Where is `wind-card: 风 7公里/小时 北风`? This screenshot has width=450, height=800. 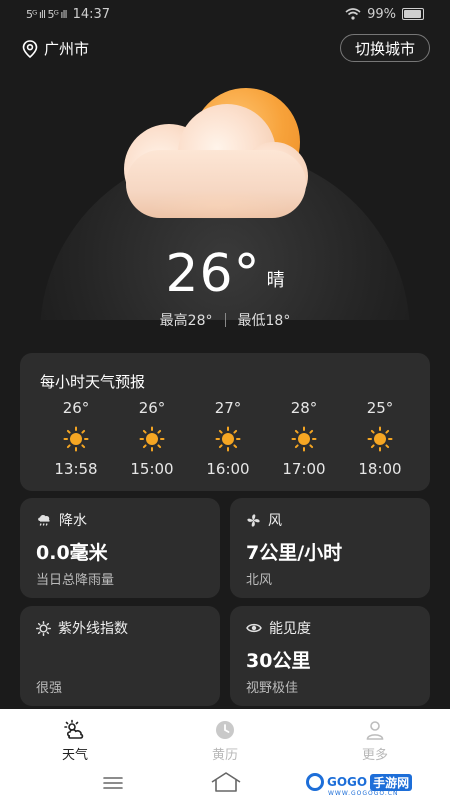 wind-card: 风 7公里/小时 北风 is located at coordinates (330, 548).